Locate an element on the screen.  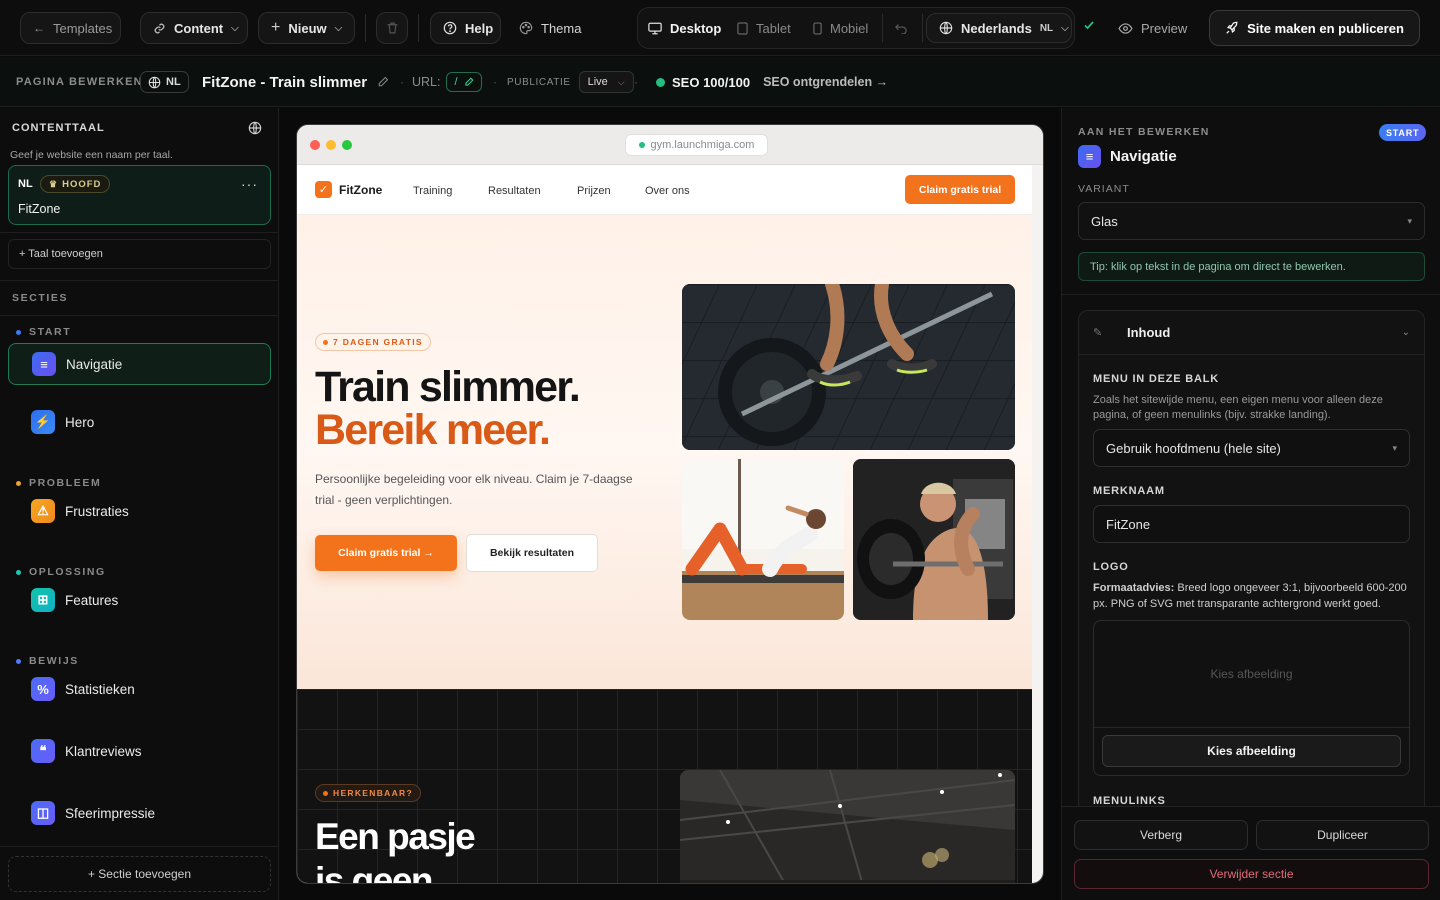
main-language-badge: ♛ HOOFD is located at coordinates (75, 184).